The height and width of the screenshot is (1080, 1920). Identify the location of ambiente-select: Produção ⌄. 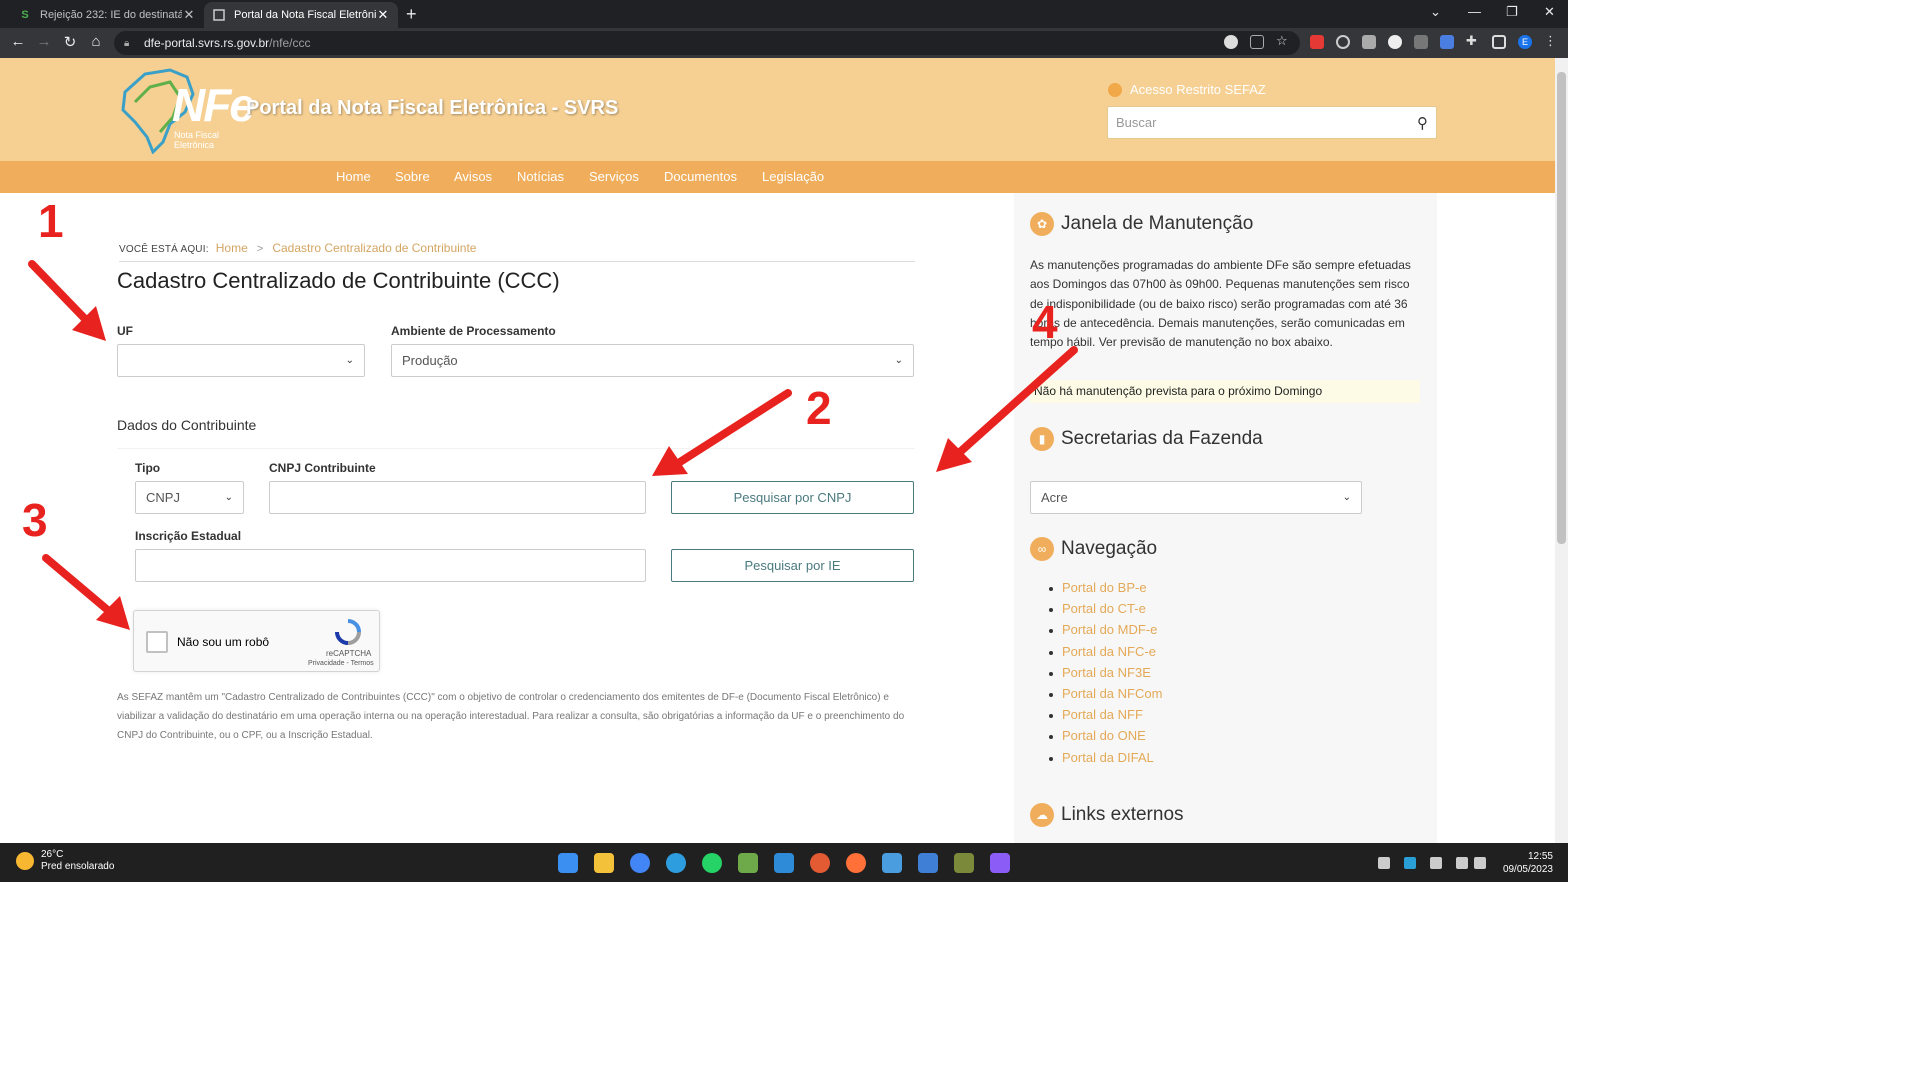
(652, 360).